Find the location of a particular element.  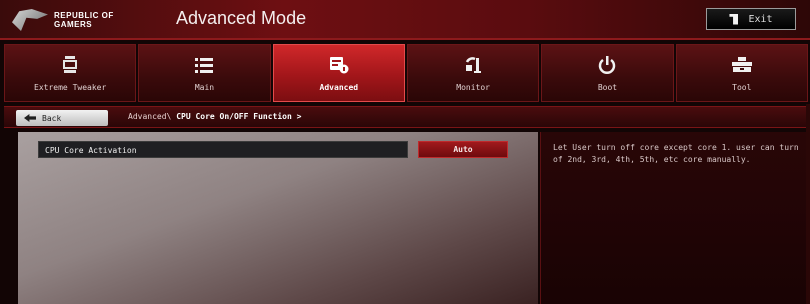

exit-button: Exit is located at coordinates (751, 19).